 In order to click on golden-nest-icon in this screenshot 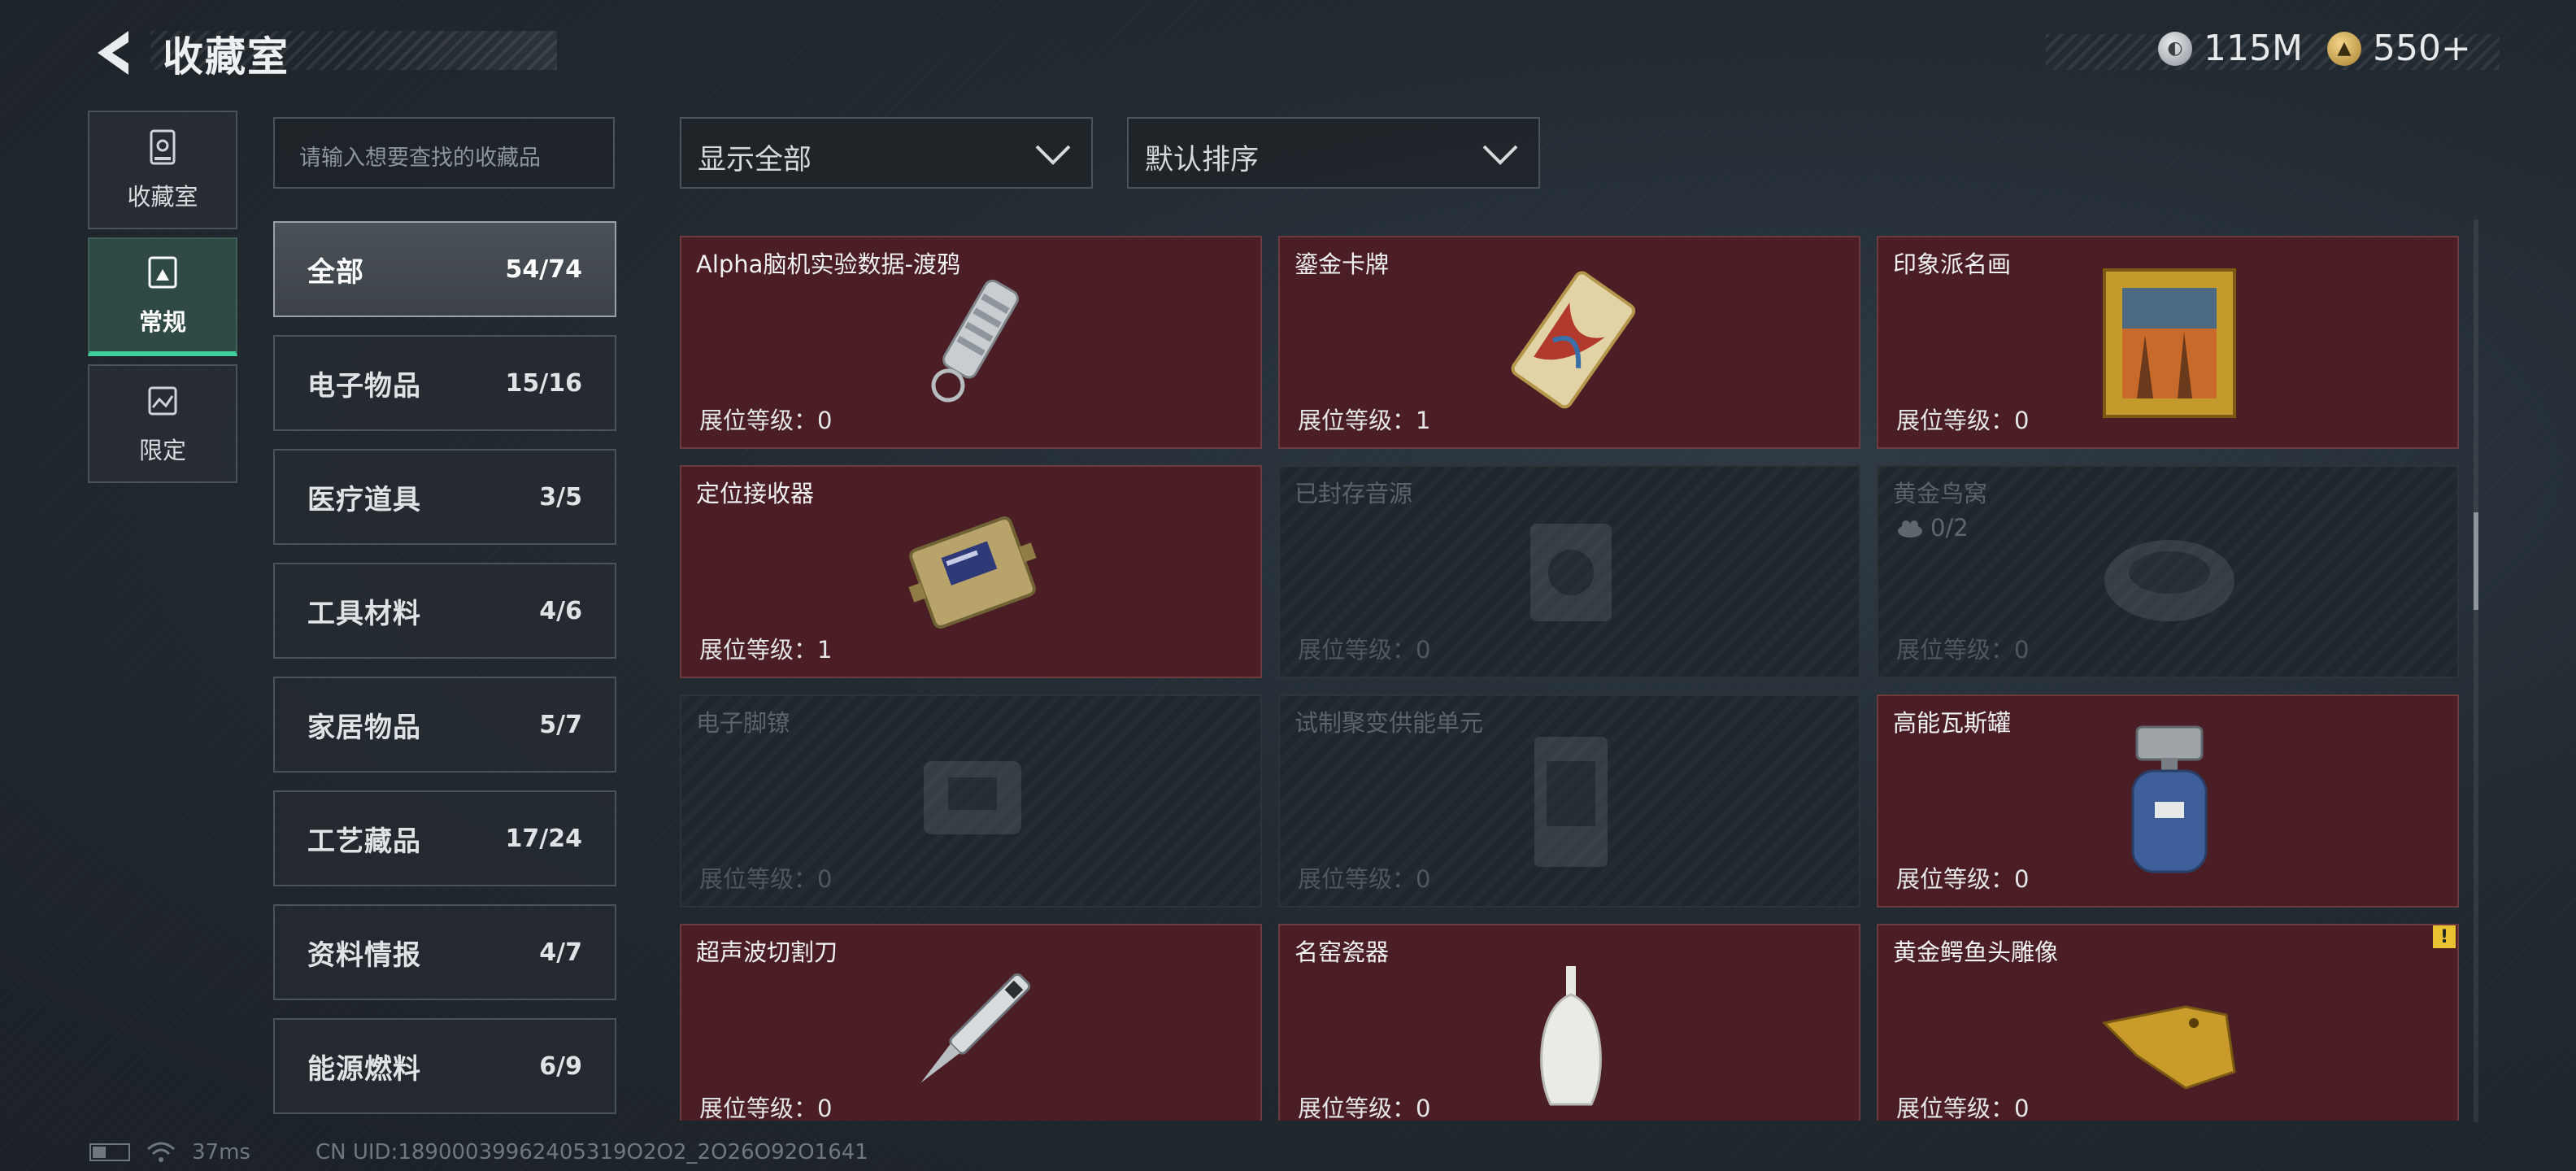, I will do `click(2169, 581)`.